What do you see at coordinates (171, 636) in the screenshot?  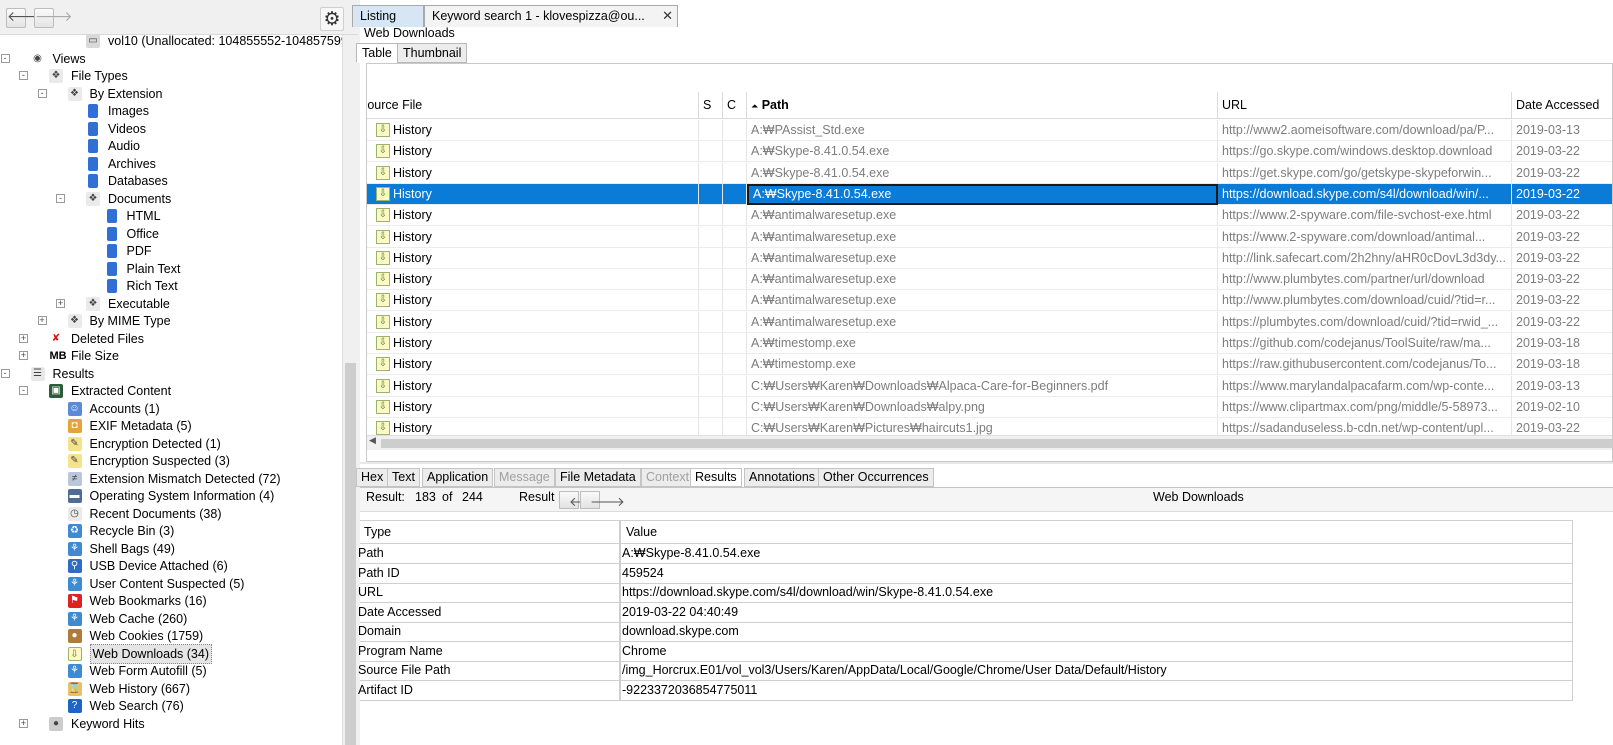 I see `tree-node: ● Web Cookies (1759)` at bounding box center [171, 636].